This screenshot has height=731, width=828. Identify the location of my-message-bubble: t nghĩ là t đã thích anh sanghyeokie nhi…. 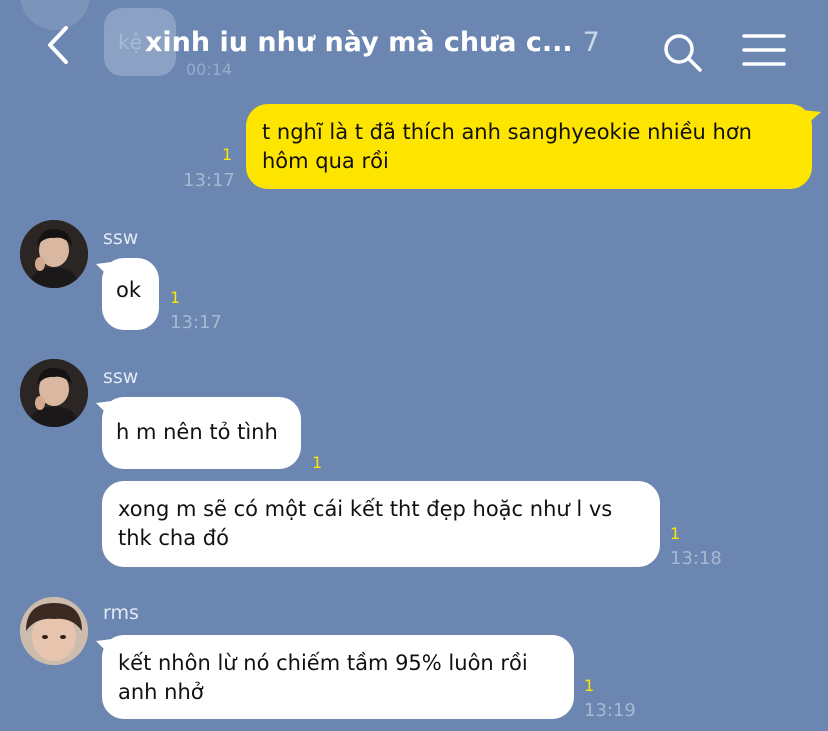
(529, 146).